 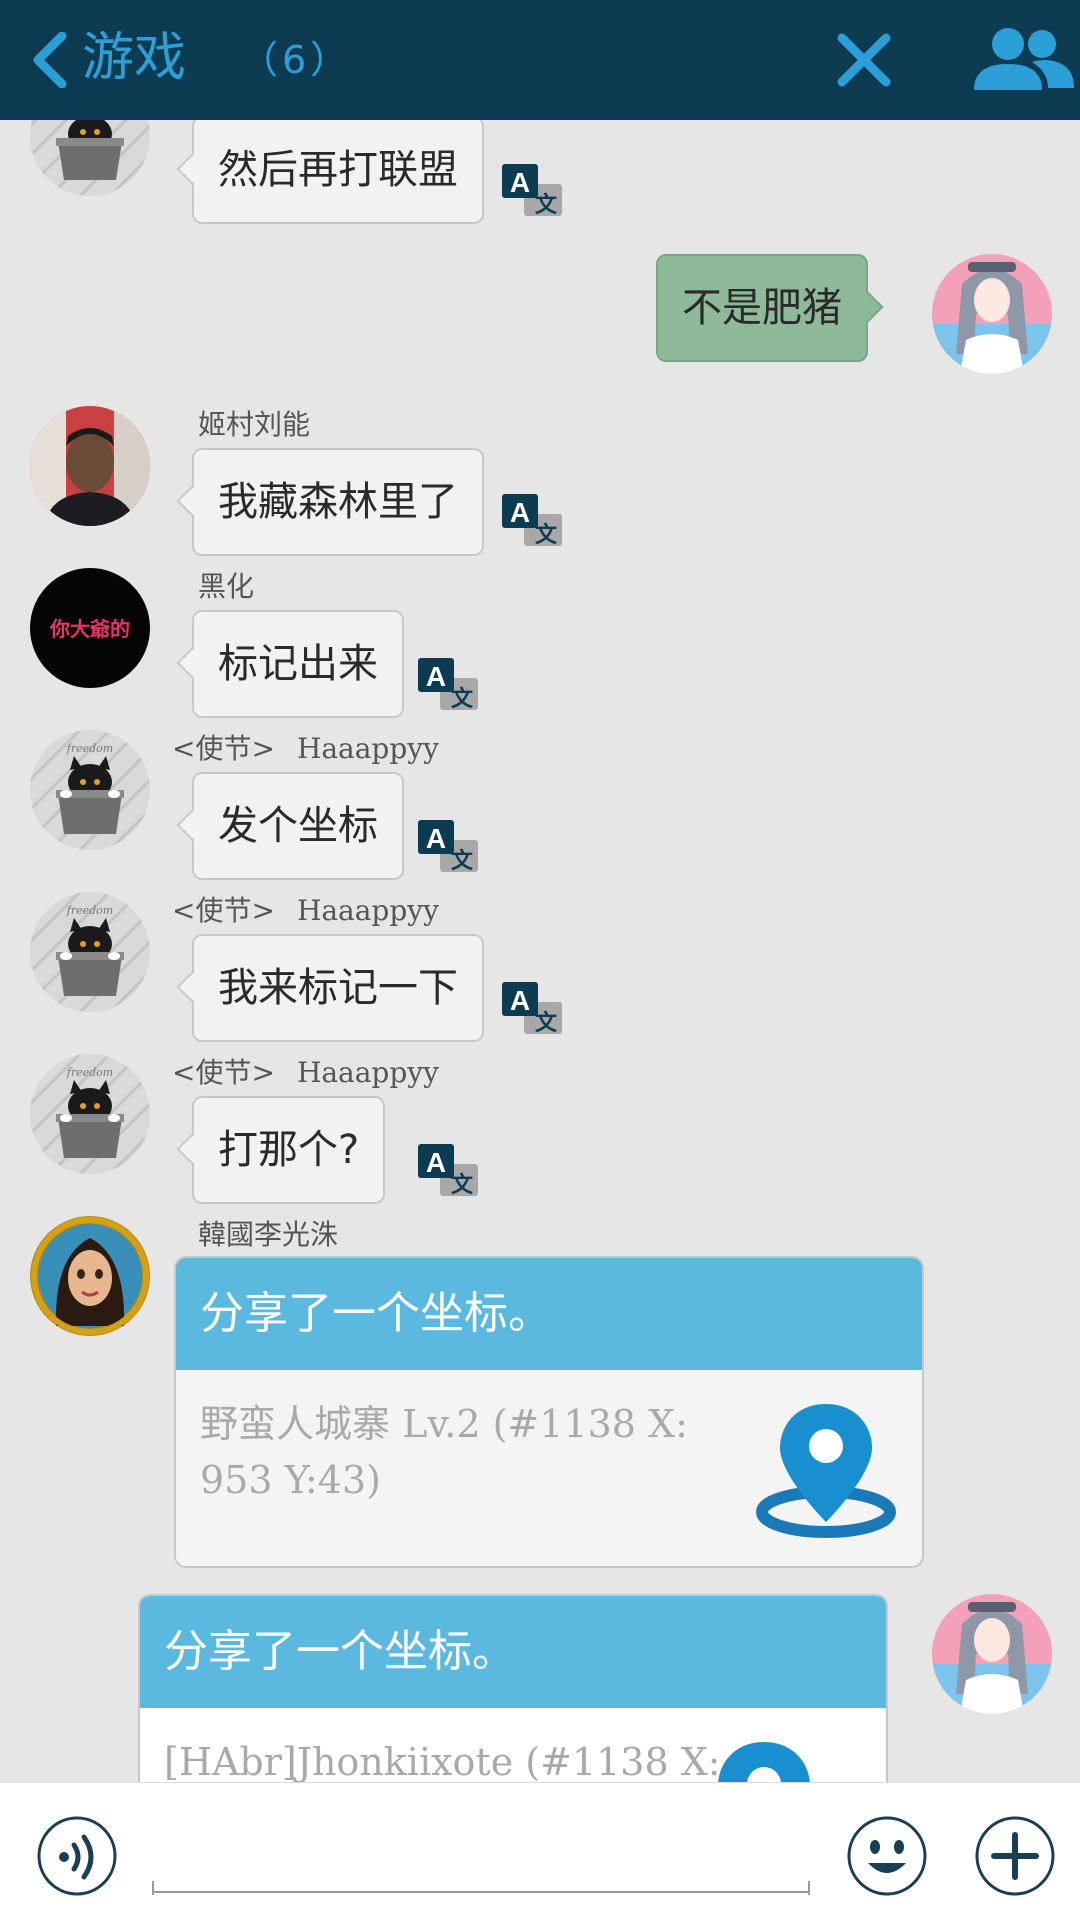 I want to click on message-input-bar, so click(x=540, y=1851).